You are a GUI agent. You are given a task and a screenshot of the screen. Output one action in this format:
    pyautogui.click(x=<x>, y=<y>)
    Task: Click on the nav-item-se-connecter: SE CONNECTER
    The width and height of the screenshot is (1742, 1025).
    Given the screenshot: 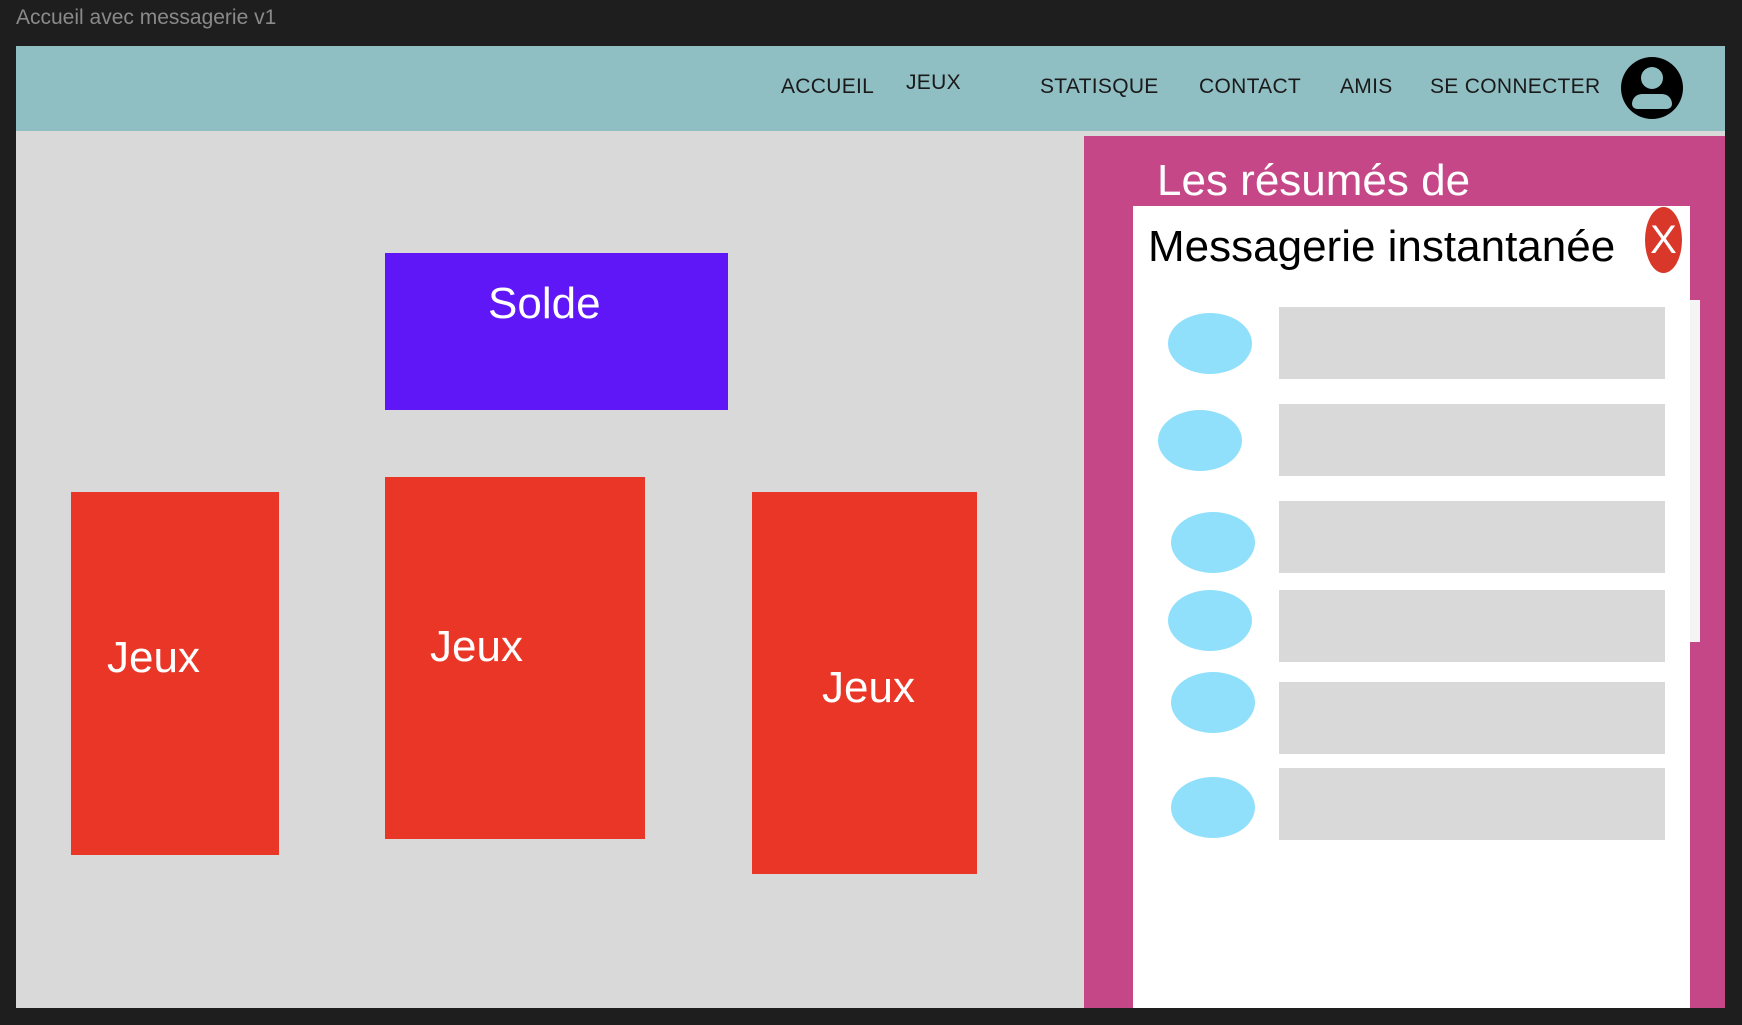 What is the action you would take?
    pyautogui.click(x=1515, y=87)
    